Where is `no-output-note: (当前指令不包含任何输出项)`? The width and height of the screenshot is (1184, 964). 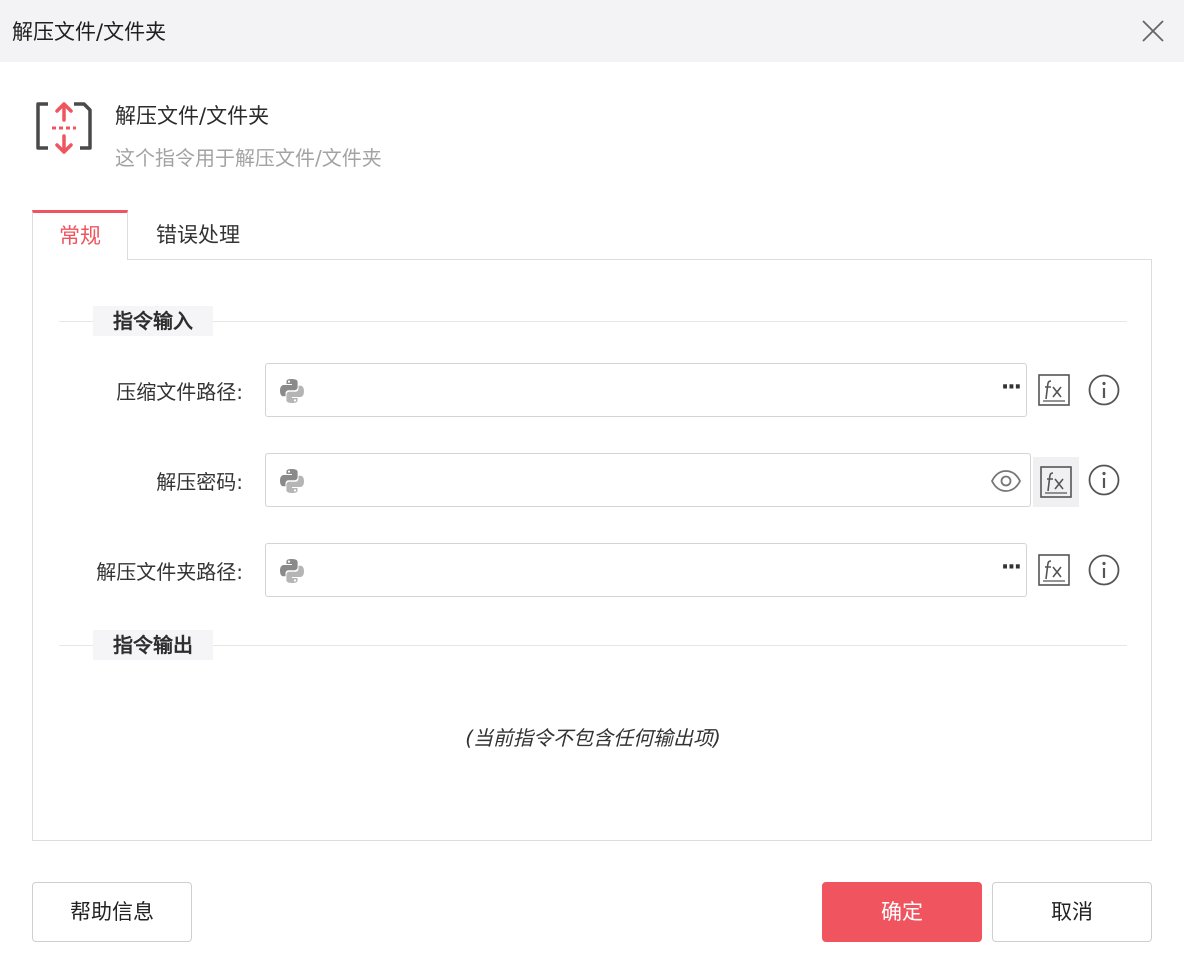
no-output-note: (当前指令不包含任何输出项) is located at coordinates (593, 738).